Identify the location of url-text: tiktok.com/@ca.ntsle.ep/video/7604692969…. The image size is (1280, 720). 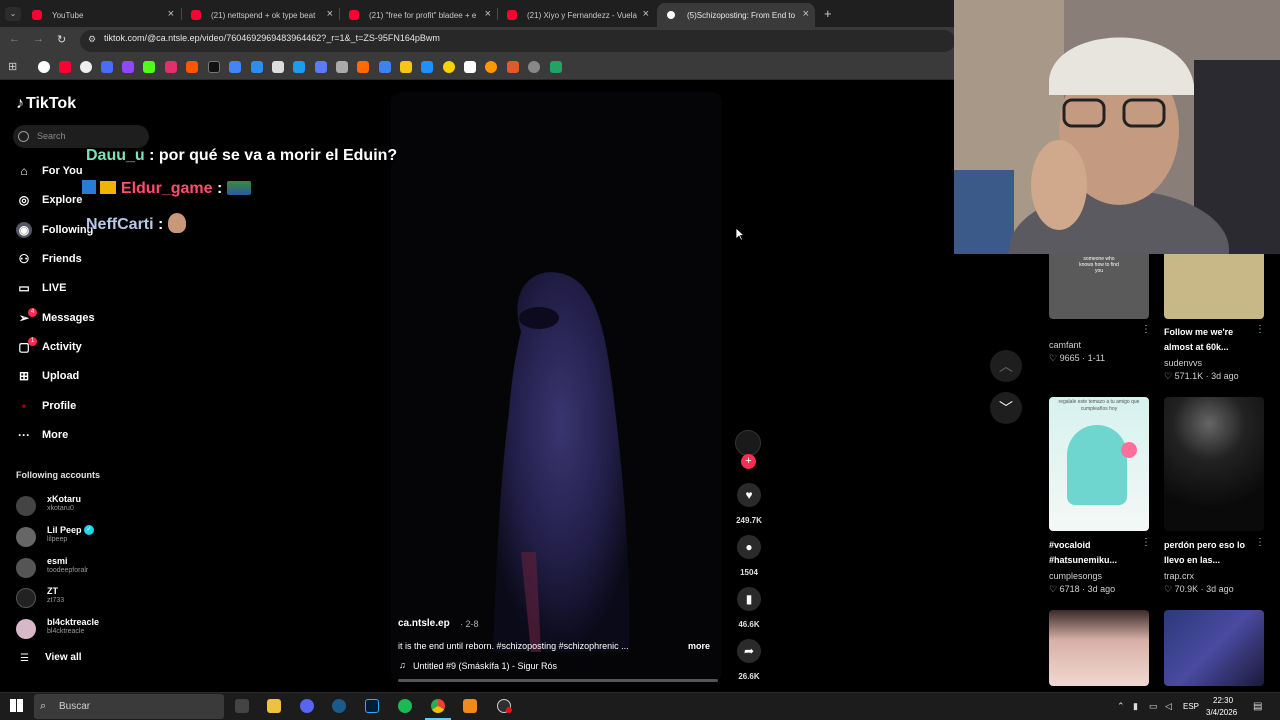
(272, 38).